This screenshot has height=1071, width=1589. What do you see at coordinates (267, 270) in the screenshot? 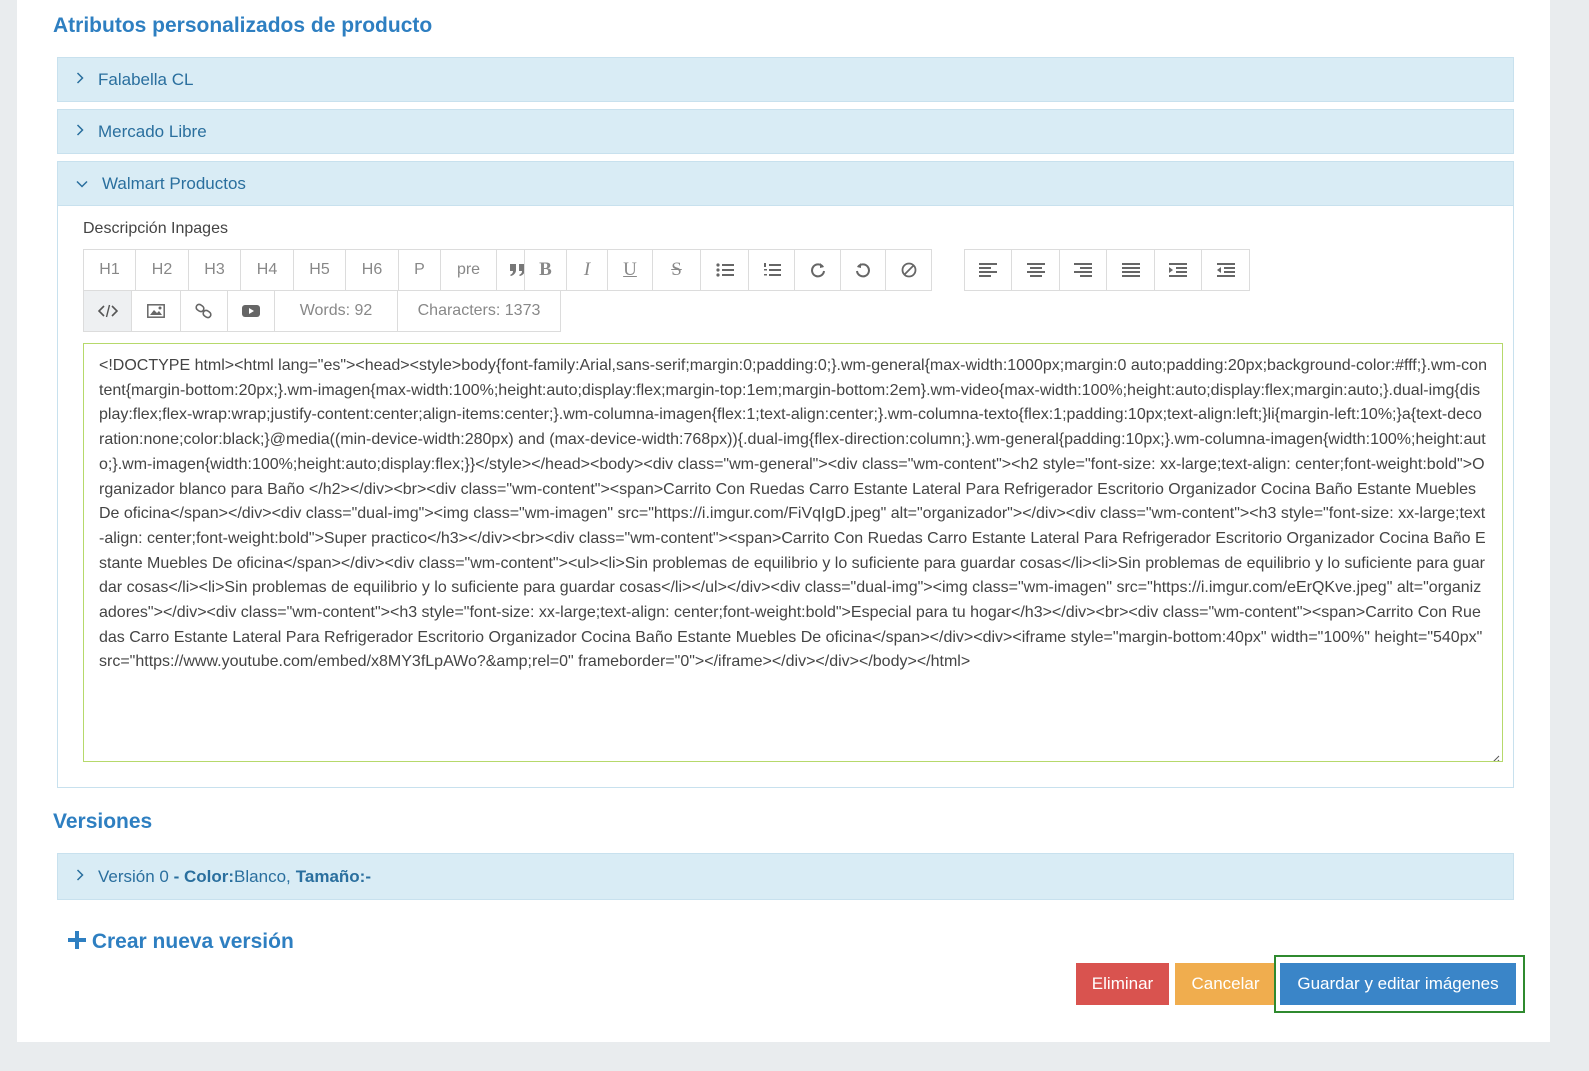
I see `h4-button: H4` at bounding box center [267, 270].